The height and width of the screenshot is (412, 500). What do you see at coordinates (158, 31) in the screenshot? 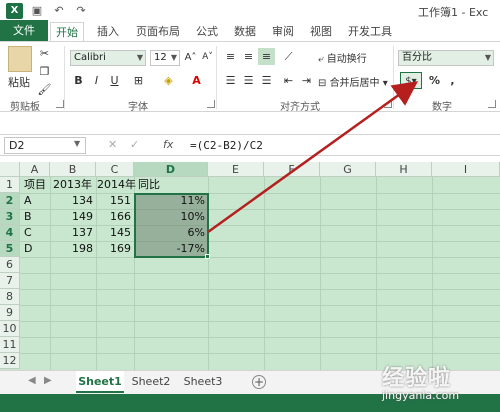
I see `tab-page-layout: 页面布局` at bounding box center [158, 31].